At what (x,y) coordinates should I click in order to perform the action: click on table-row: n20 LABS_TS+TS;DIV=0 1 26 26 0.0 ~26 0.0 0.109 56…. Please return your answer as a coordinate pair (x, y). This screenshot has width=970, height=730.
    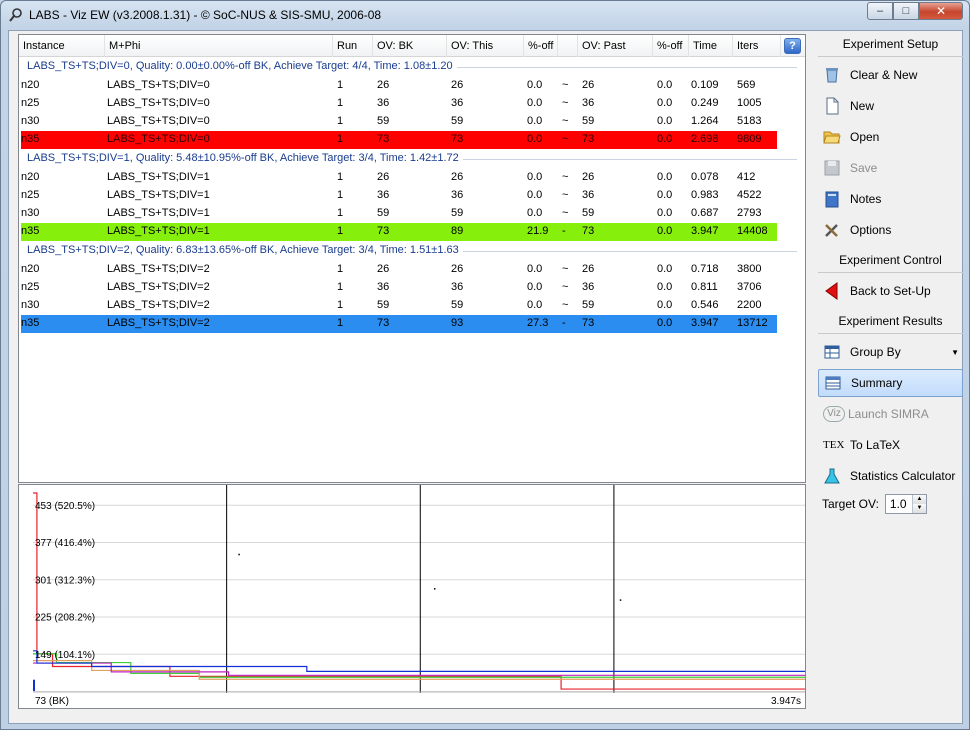
    Looking at the image, I should click on (412, 86).